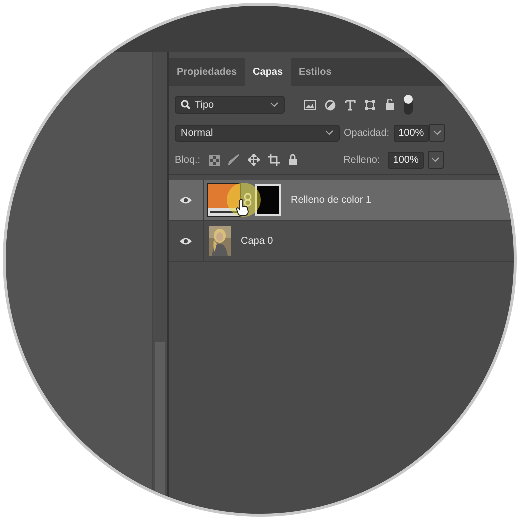 The image size is (520, 520). What do you see at coordinates (341, 241) in the screenshot?
I see `layer-row: Capa 0` at bounding box center [341, 241].